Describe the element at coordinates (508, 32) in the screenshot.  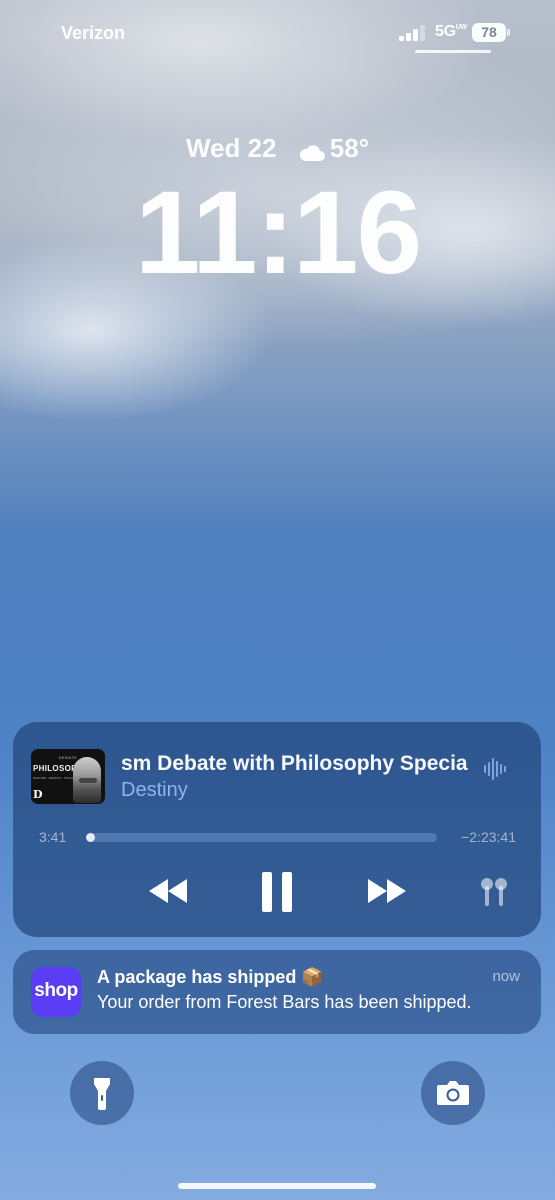
I see `battery-tip` at that location.